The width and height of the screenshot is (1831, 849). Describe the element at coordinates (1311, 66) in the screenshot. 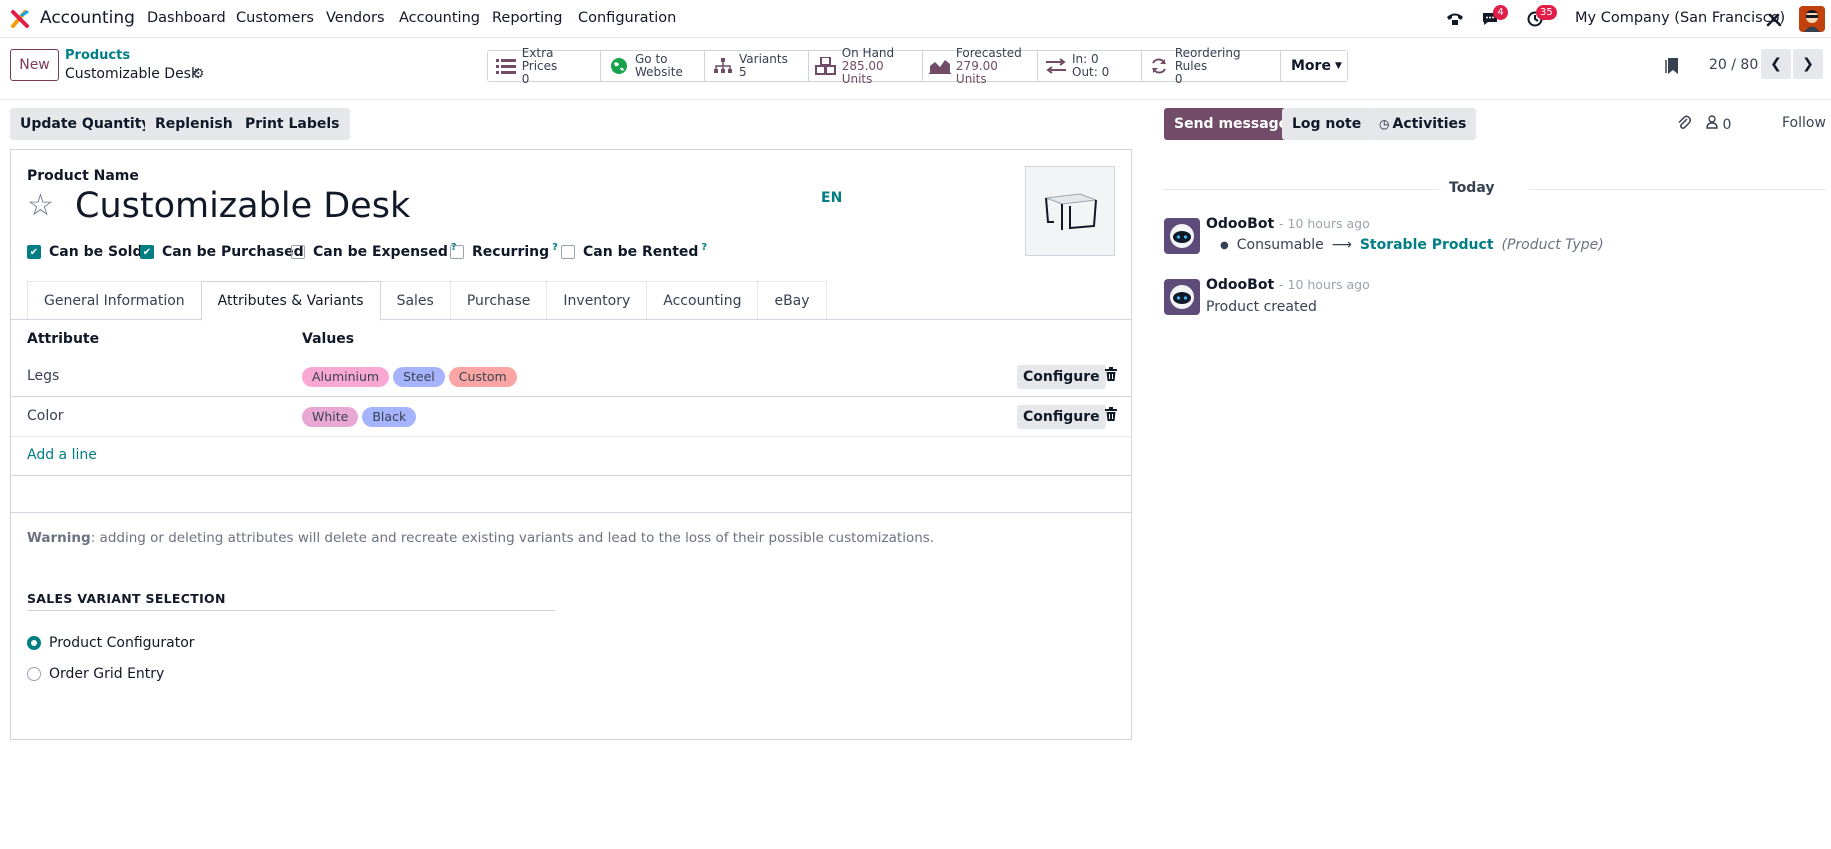

I see `more-label: More` at that location.